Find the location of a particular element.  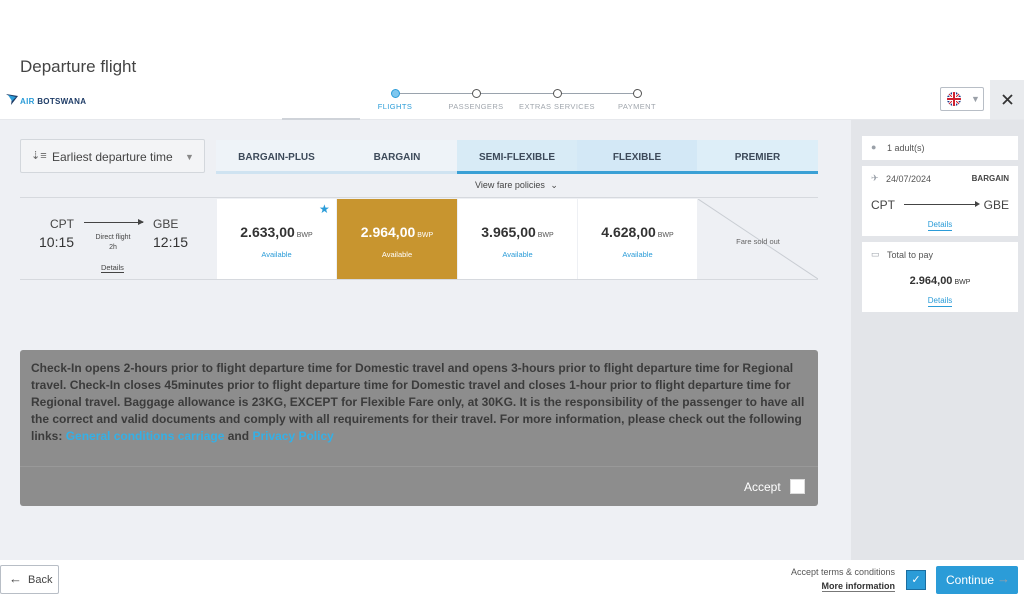

flight-summary-details-link: Details is located at coordinates (940, 225).